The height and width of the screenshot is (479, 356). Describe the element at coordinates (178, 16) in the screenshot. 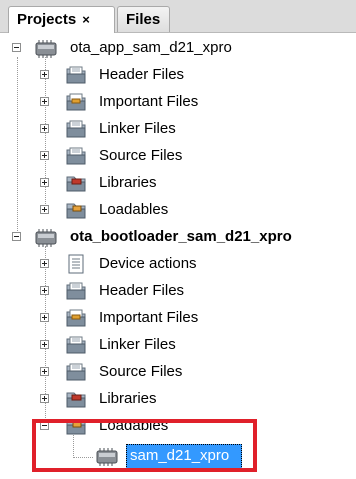

I see `tab-bar: Projects × Files` at that location.